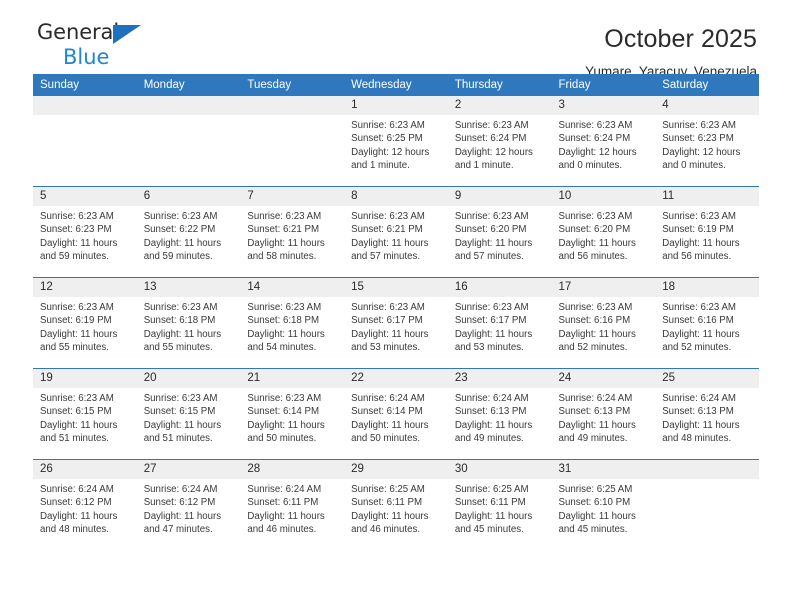  I want to click on sunset-text: Sunset: 6:20 PM, so click(490, 230).